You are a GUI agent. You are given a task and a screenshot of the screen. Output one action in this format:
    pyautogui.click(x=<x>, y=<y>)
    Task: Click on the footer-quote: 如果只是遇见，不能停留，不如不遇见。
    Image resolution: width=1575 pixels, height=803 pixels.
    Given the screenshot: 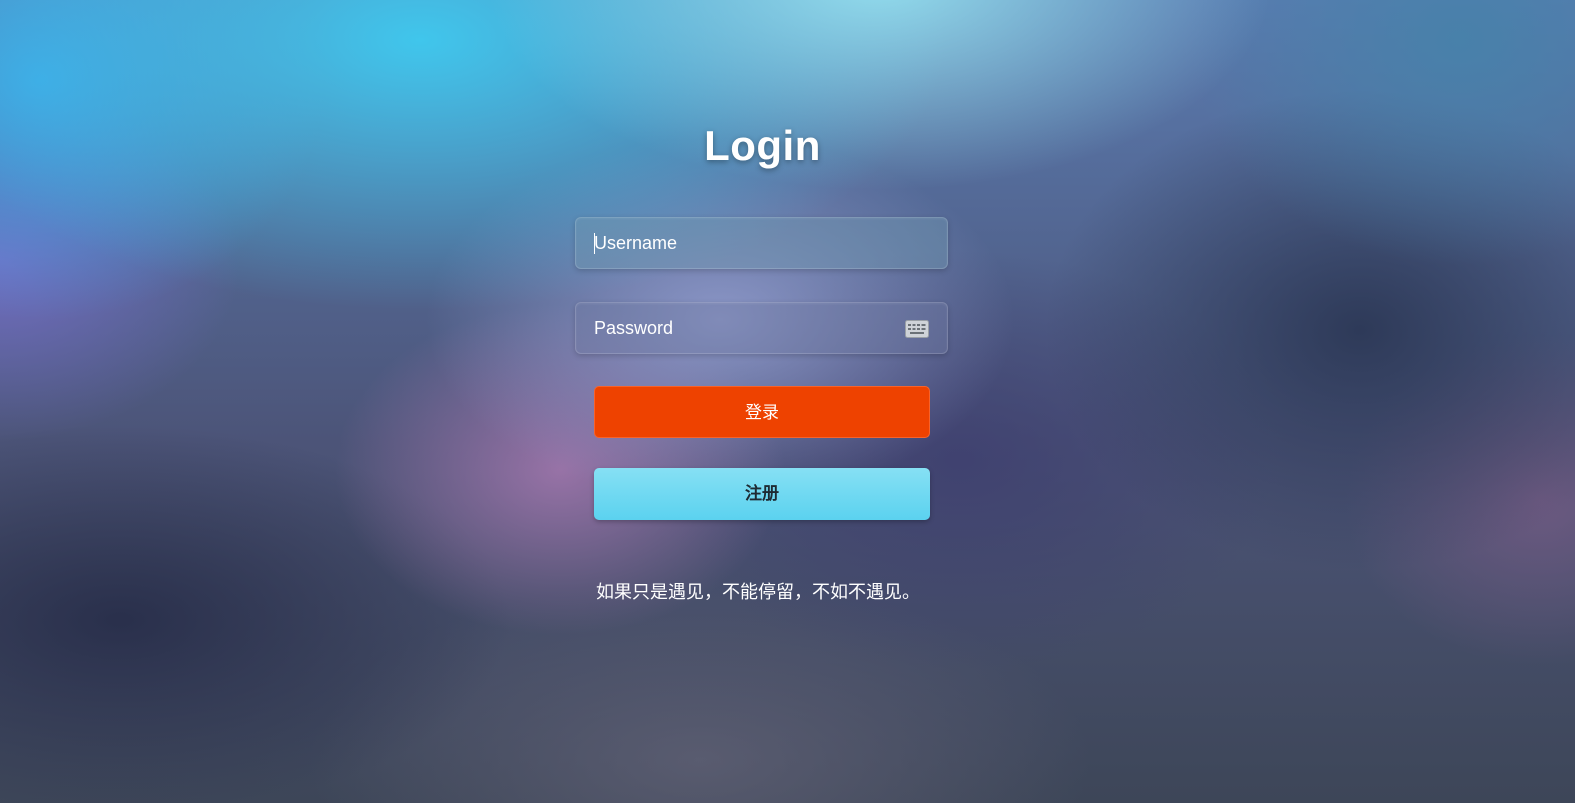 What is the action you would take?
    pyautogui.click(x=758, y=592)
    